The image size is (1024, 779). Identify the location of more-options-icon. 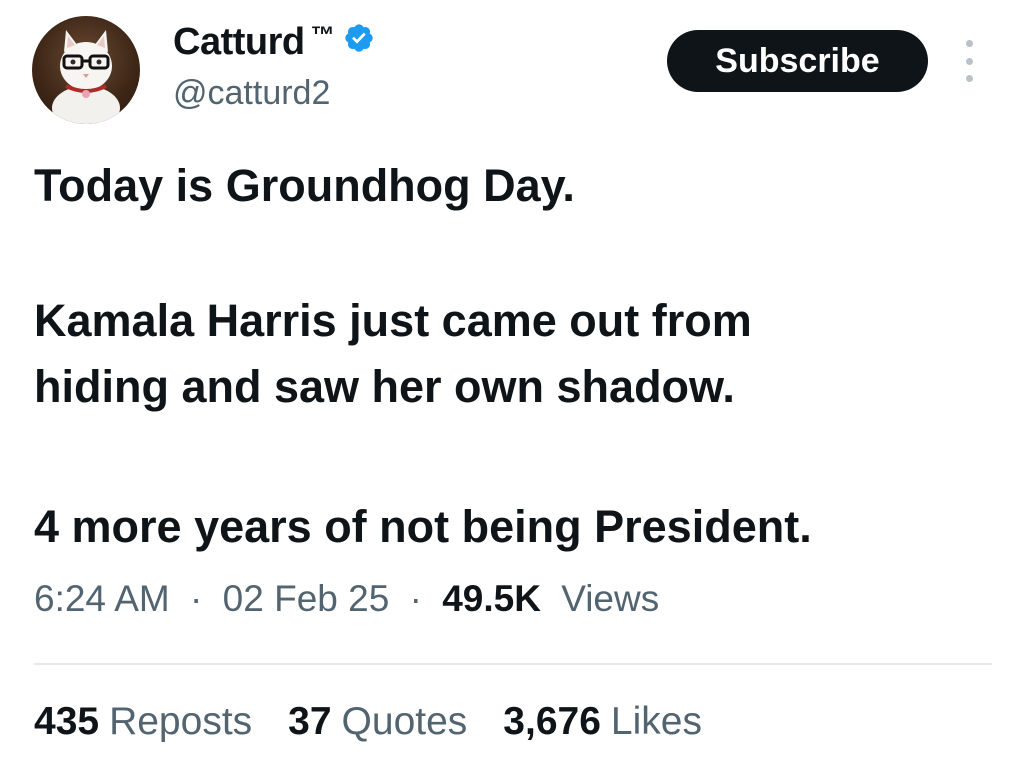
(969, 61).